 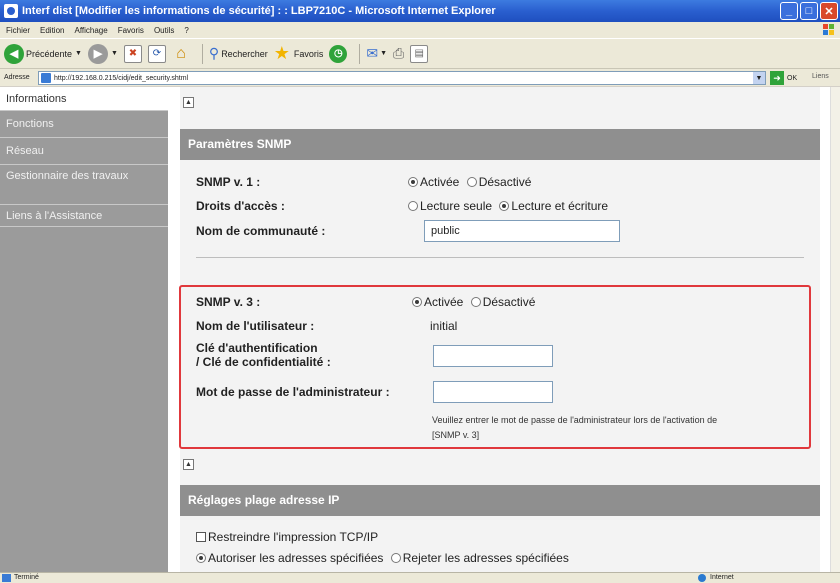 I want to click on allow-addresses-radio: Autoriser les adresses spécifiées, so click(x=289, y=558).